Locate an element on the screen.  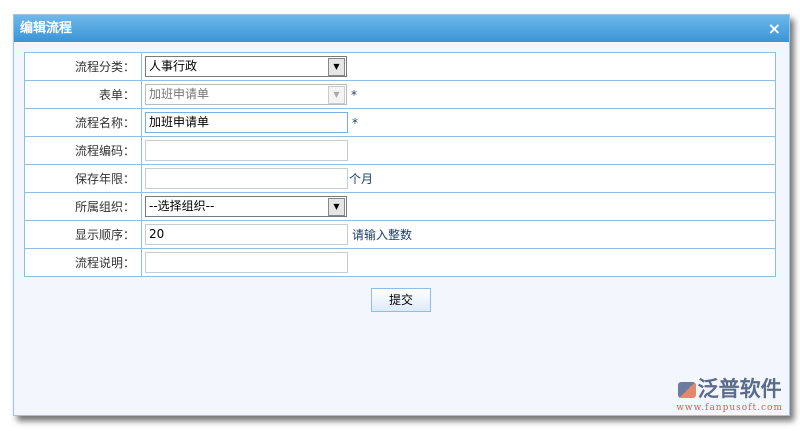
logo-url: www.fanpusoft.com is located at coordinates (729, 408).